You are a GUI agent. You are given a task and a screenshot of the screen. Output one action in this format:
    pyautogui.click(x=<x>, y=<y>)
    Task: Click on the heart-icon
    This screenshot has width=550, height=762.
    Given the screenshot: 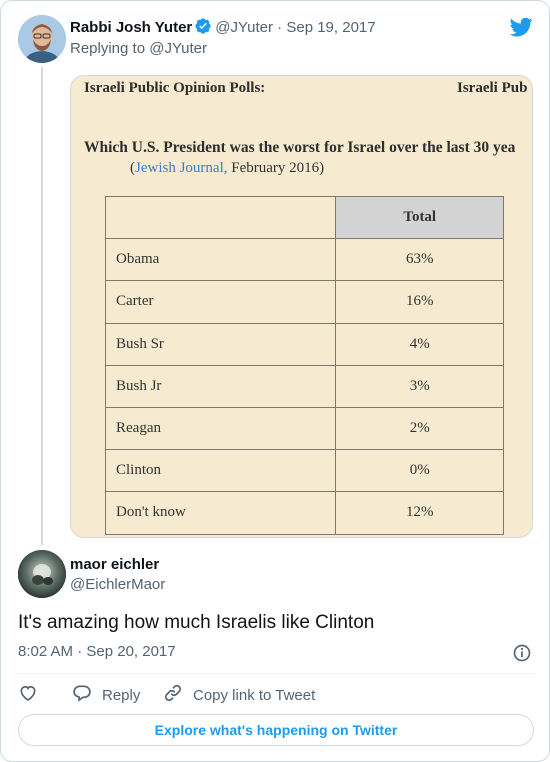 What is the action you would take?
    pyautogui.click(x=28, y=695)
    